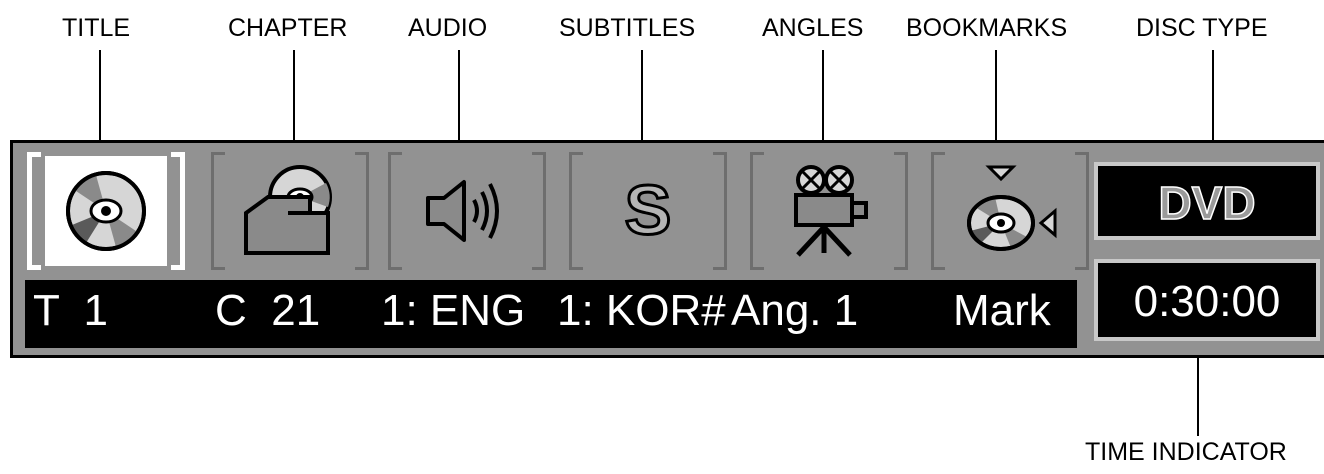 The width and height of the screenshot is (1324, 474). Describe the element at coordinates (627, 28) in the screenshot. I see `subtitles-callout: SUBTITLES` at that location.